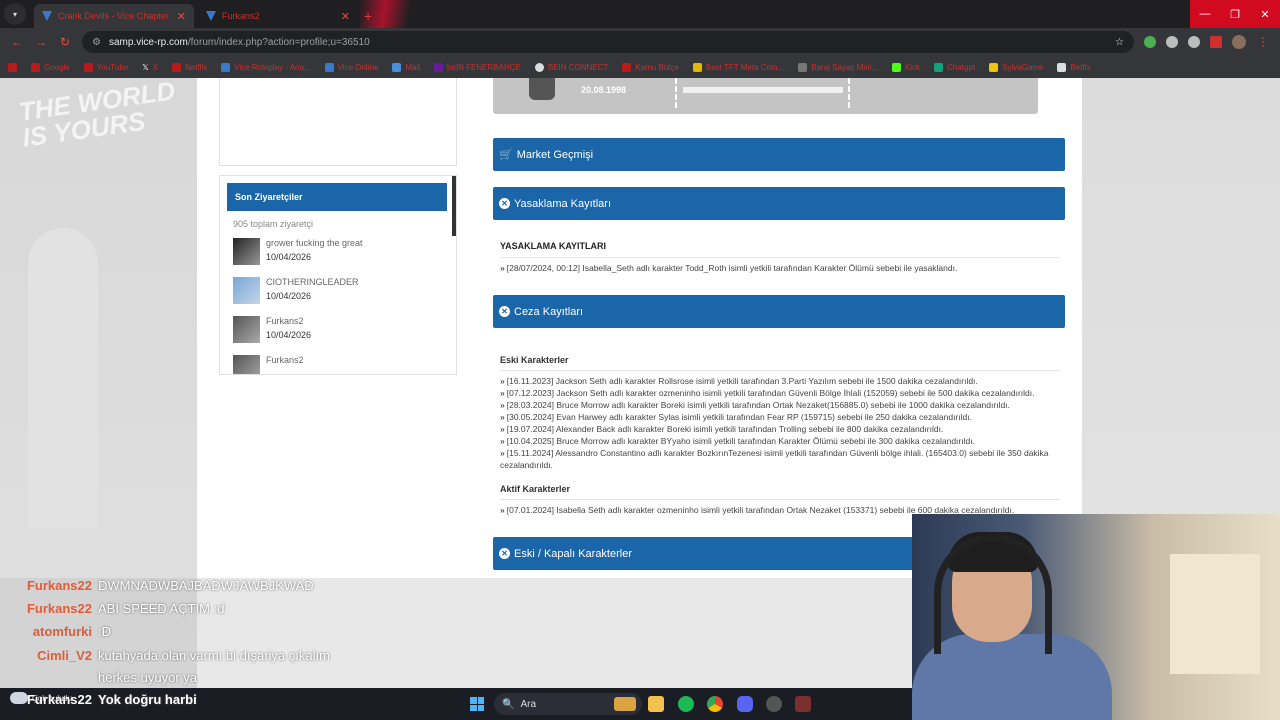  What do you see at coordinates (477, 67) in the screenshot?
I see `bookmark-item: beIN FENERBAHÇE` at bounding box center [477, 67].